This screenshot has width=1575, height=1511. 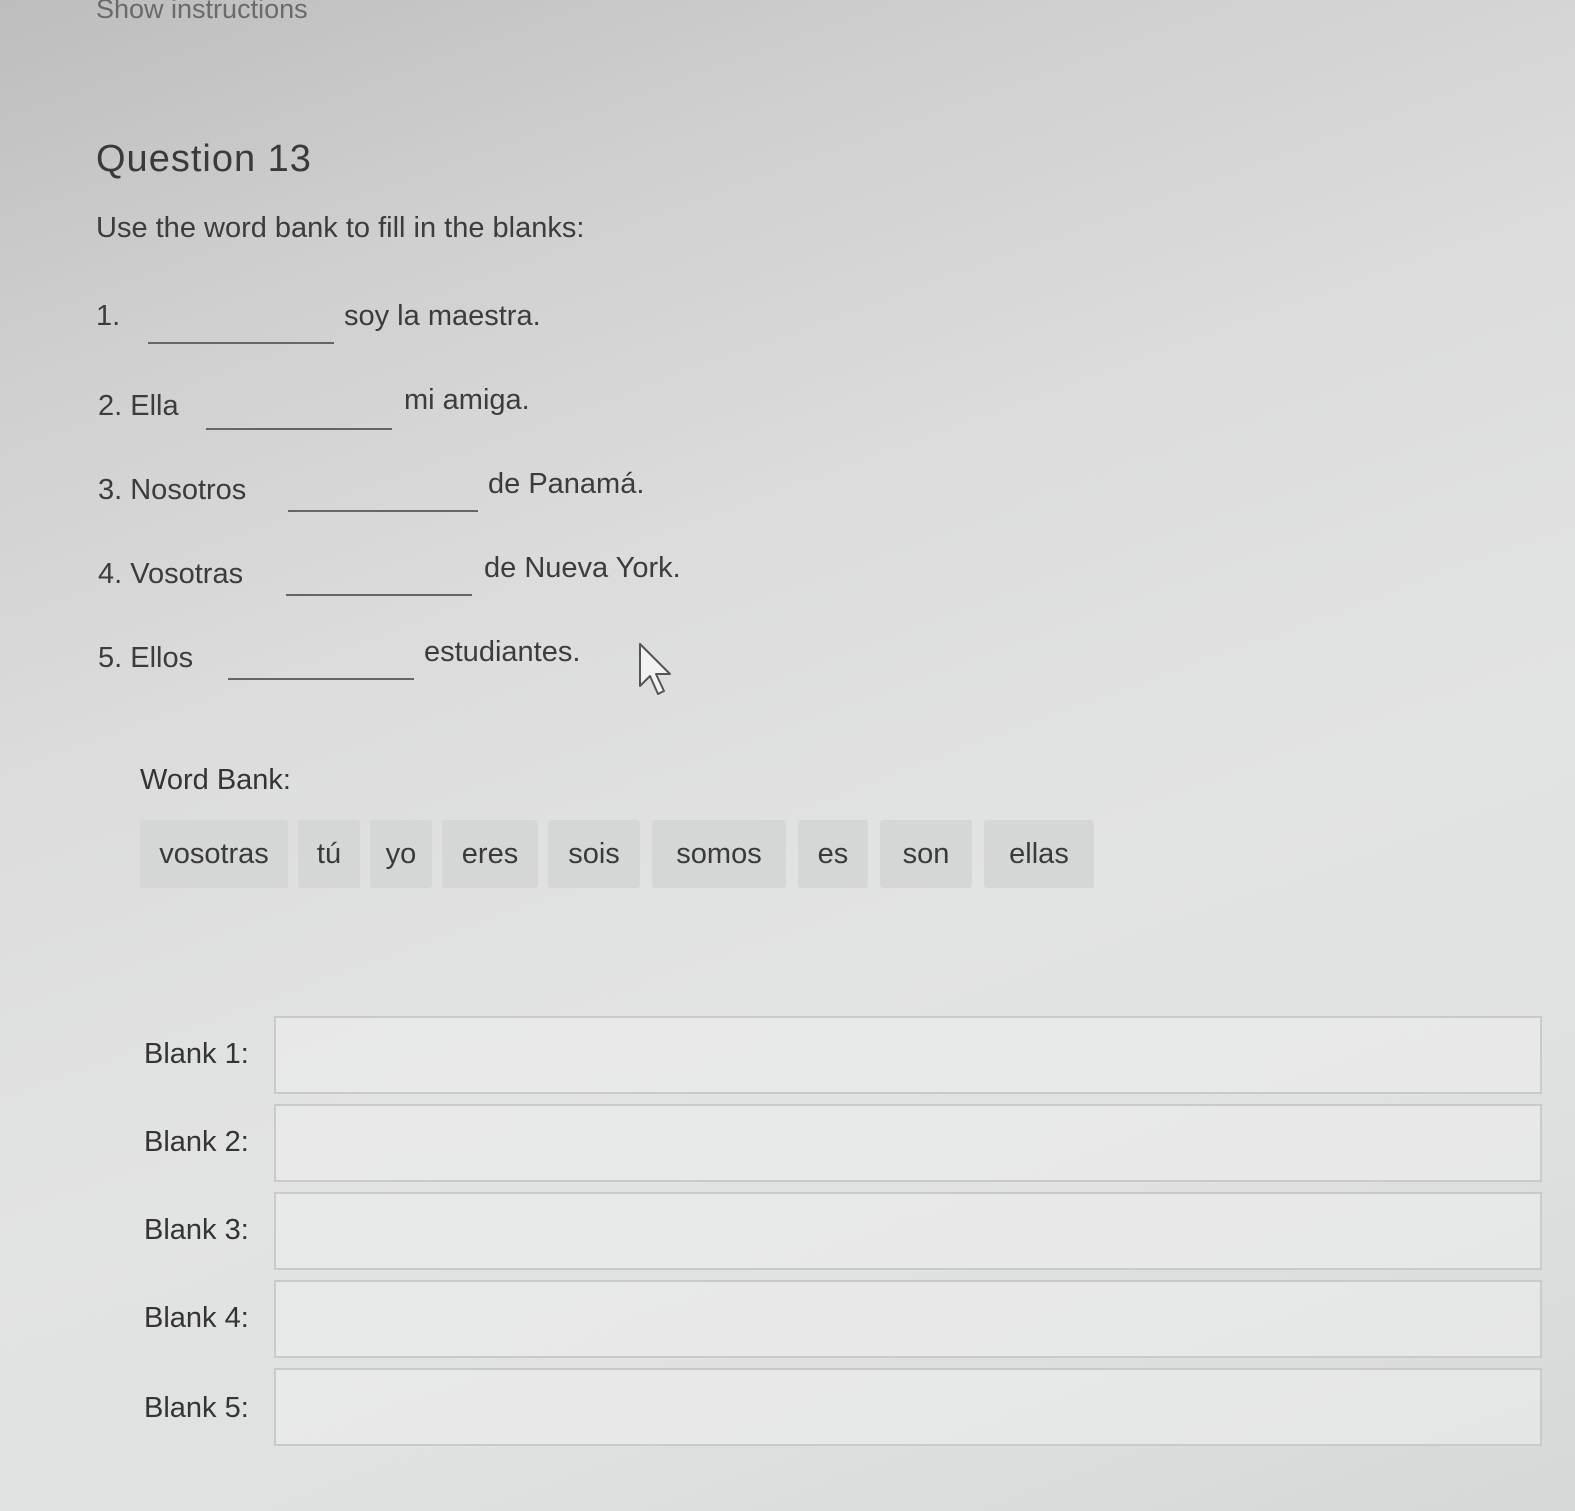 What do you see at coordinates (202, 12) in the screenshot?
I see `show-instructions-link: Show instructions` at bounding box center [202, 12].